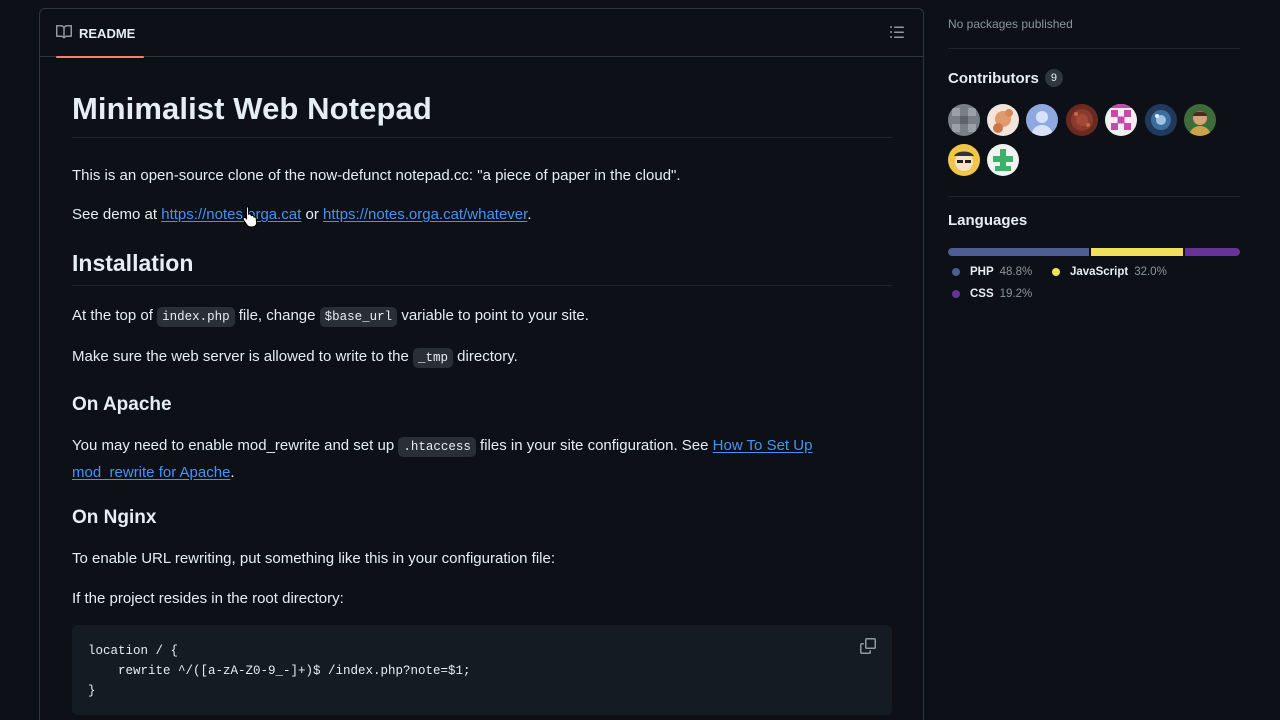 The height and width of the screenshot is (720, 1280). Describe the element at coordinates (358, 317) in the screenshot. I see `code-base-url: $base_url` at that location.